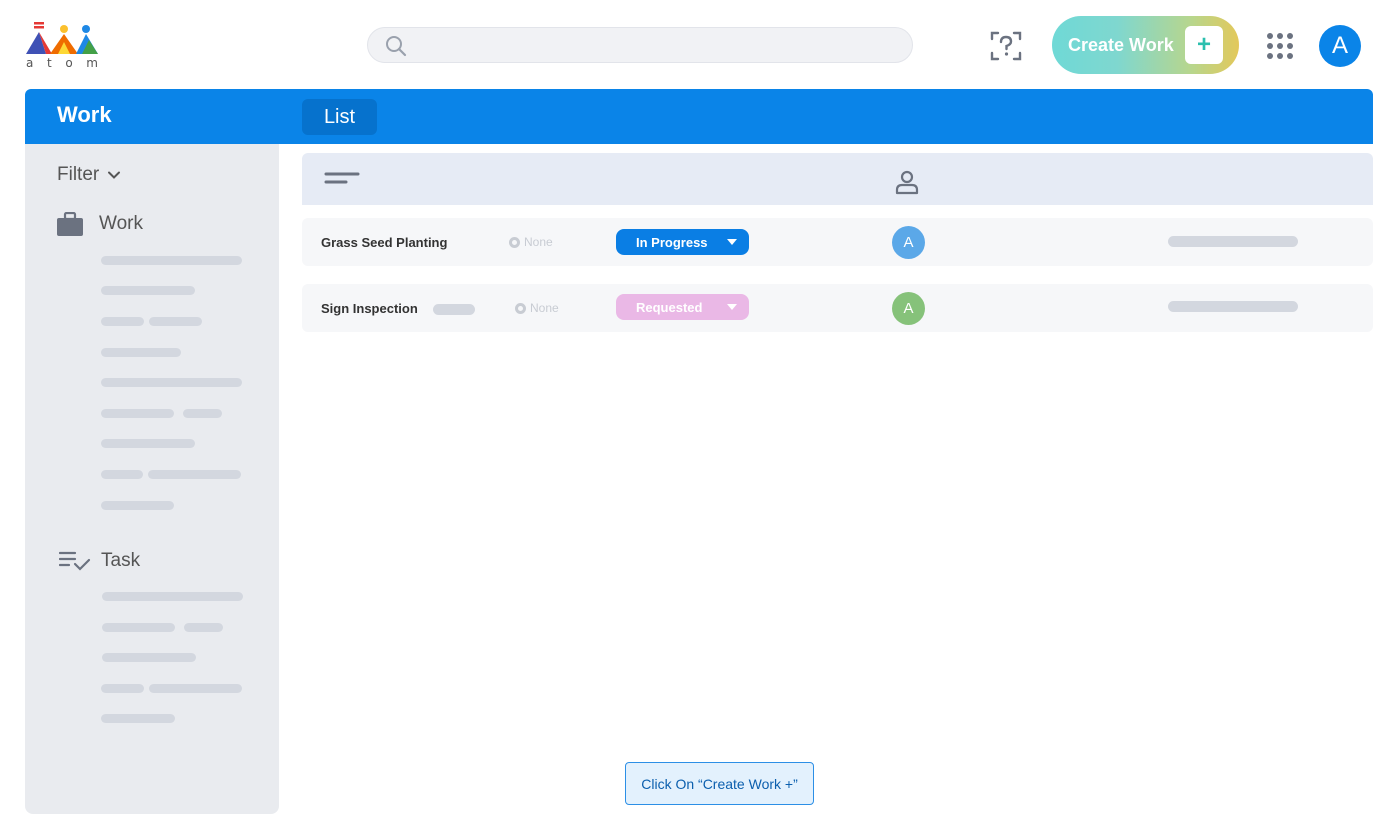  Describe the element at coordinates (682, 307) in the screenshot. I see `status-dropdown: Requested` at that location.